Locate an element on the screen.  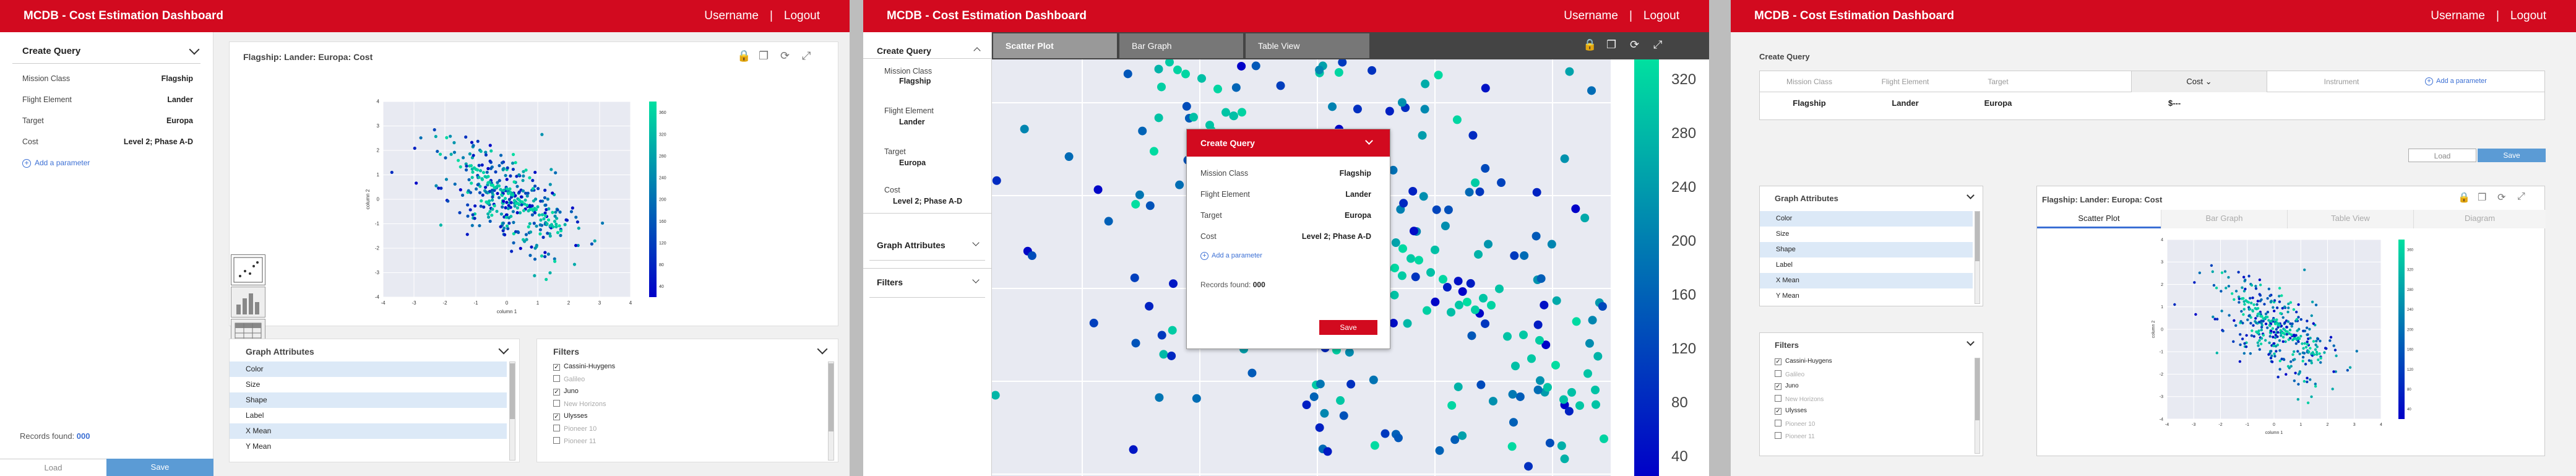
filters-heading: Filters is located at coordinates (890, 282).